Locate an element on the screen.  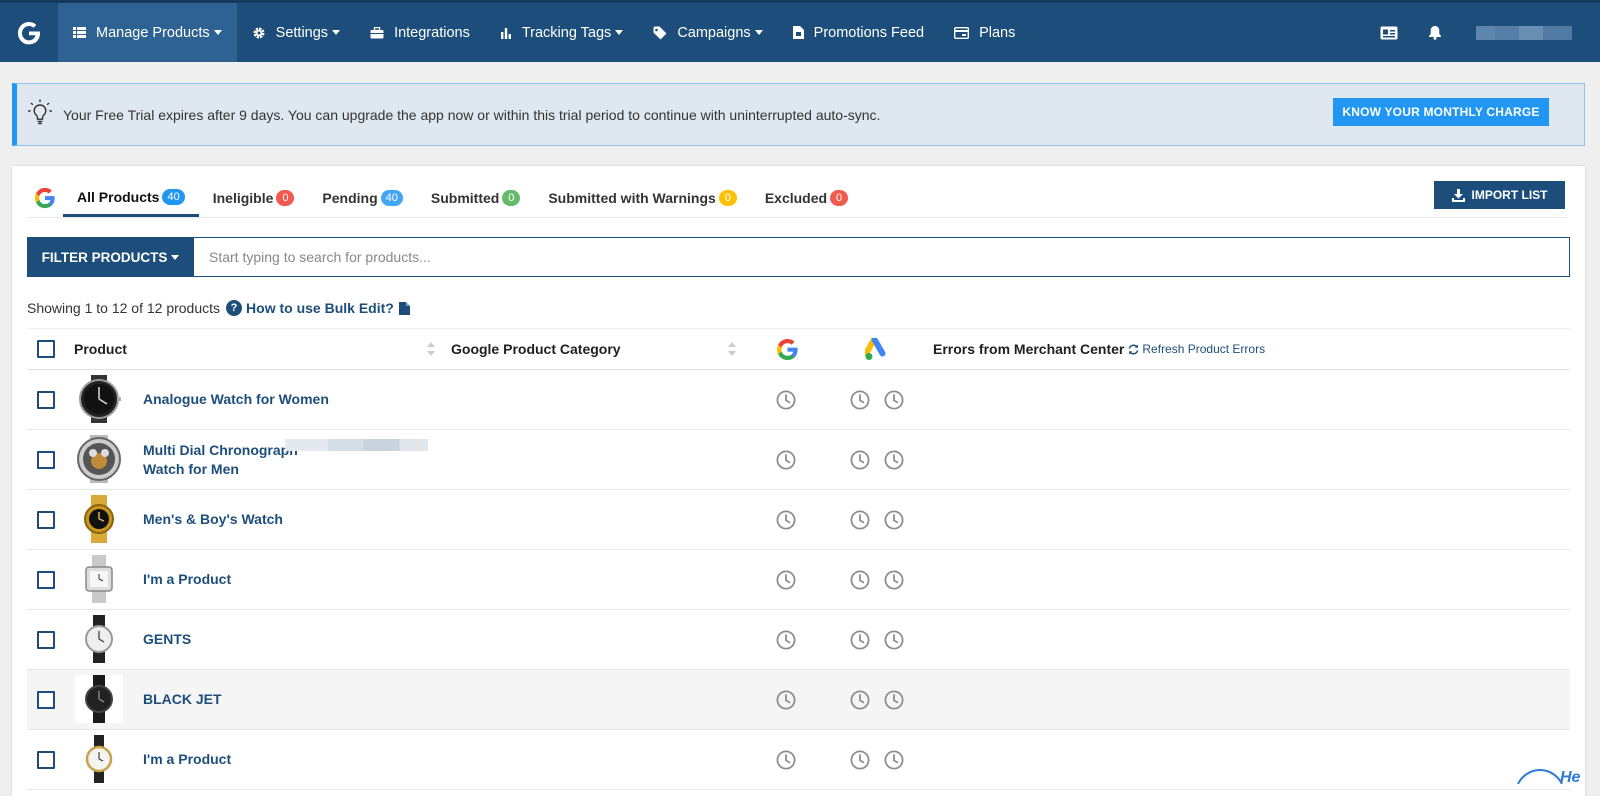
tab-label: Excluded is located at coordinates (796, 198).